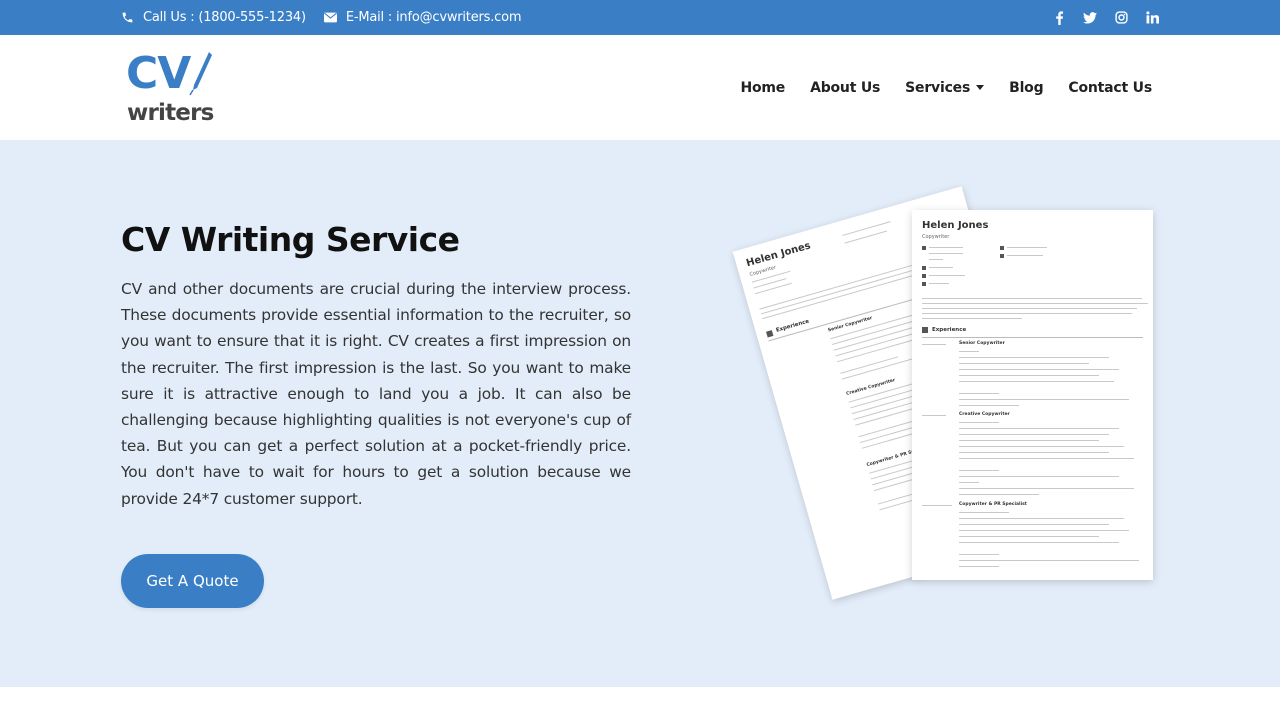  I want to click on resume-back-section: Experience, so click(792, 326).